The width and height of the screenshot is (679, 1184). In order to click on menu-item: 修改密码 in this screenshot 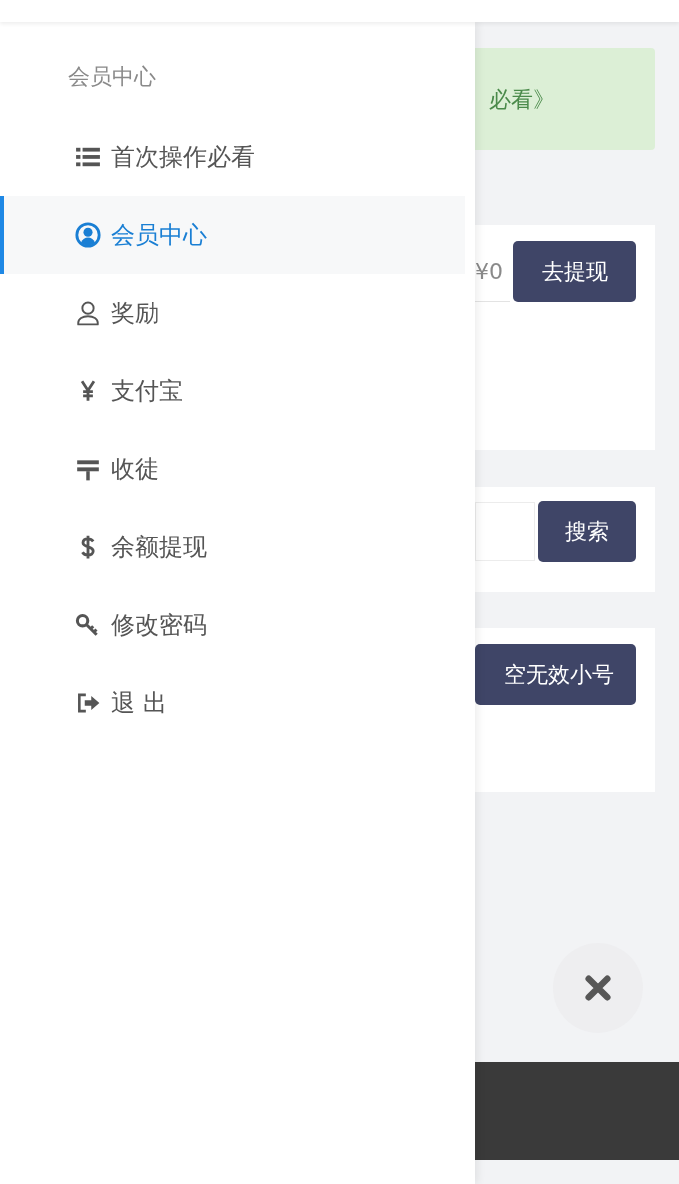, I will do `click(232, 625)`.